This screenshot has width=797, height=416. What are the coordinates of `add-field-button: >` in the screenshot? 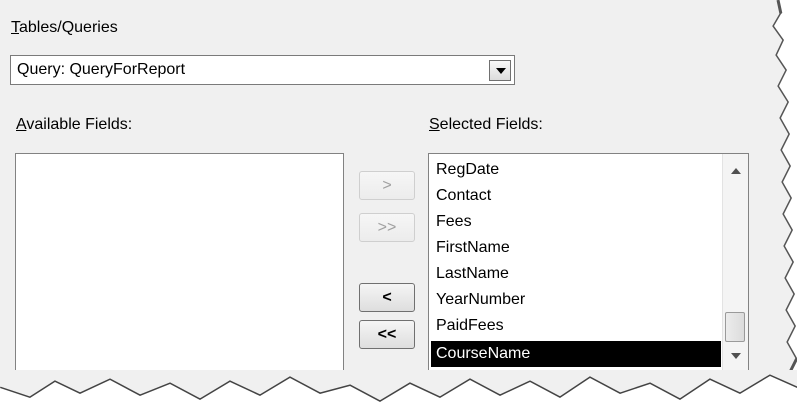 It's located at (387, 185).